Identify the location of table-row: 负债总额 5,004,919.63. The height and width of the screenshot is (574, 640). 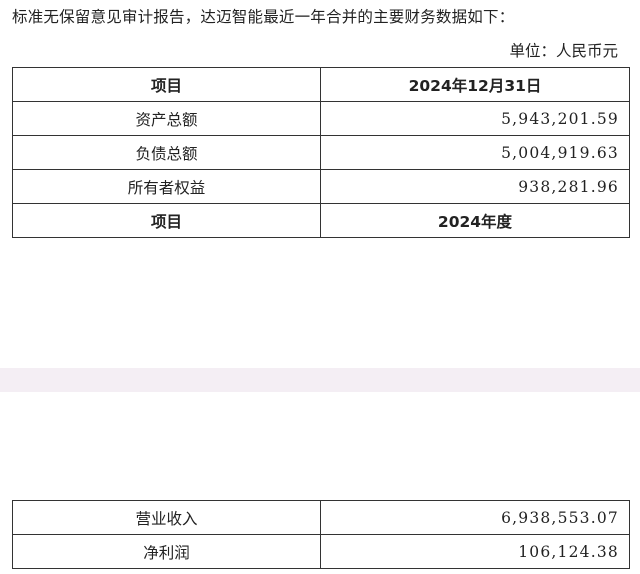
(321, 152).